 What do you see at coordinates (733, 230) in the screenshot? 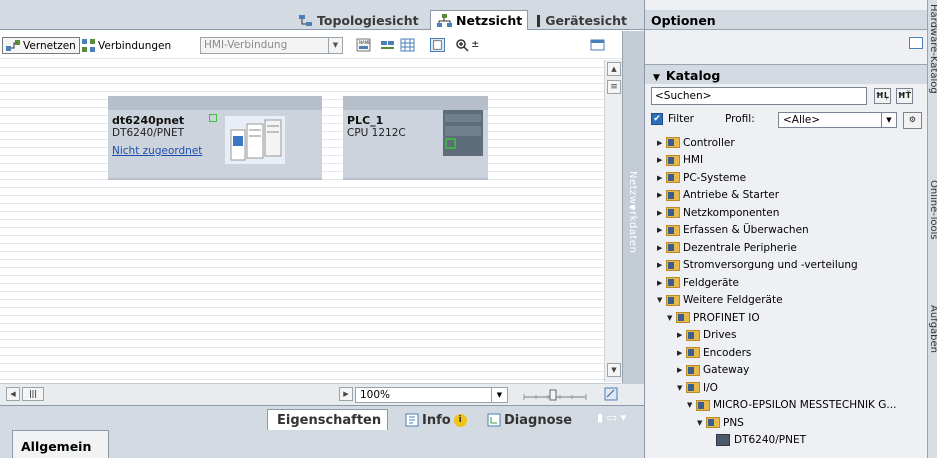
I see `tree-item: ▶ Erfassen & Überwachen` at bounding box center [733, 230].